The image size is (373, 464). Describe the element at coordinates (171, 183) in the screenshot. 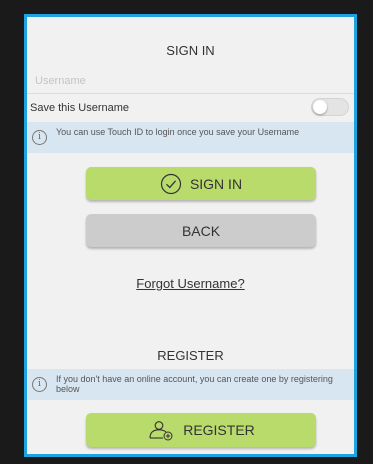

I see `check-circle-icon` at that location.